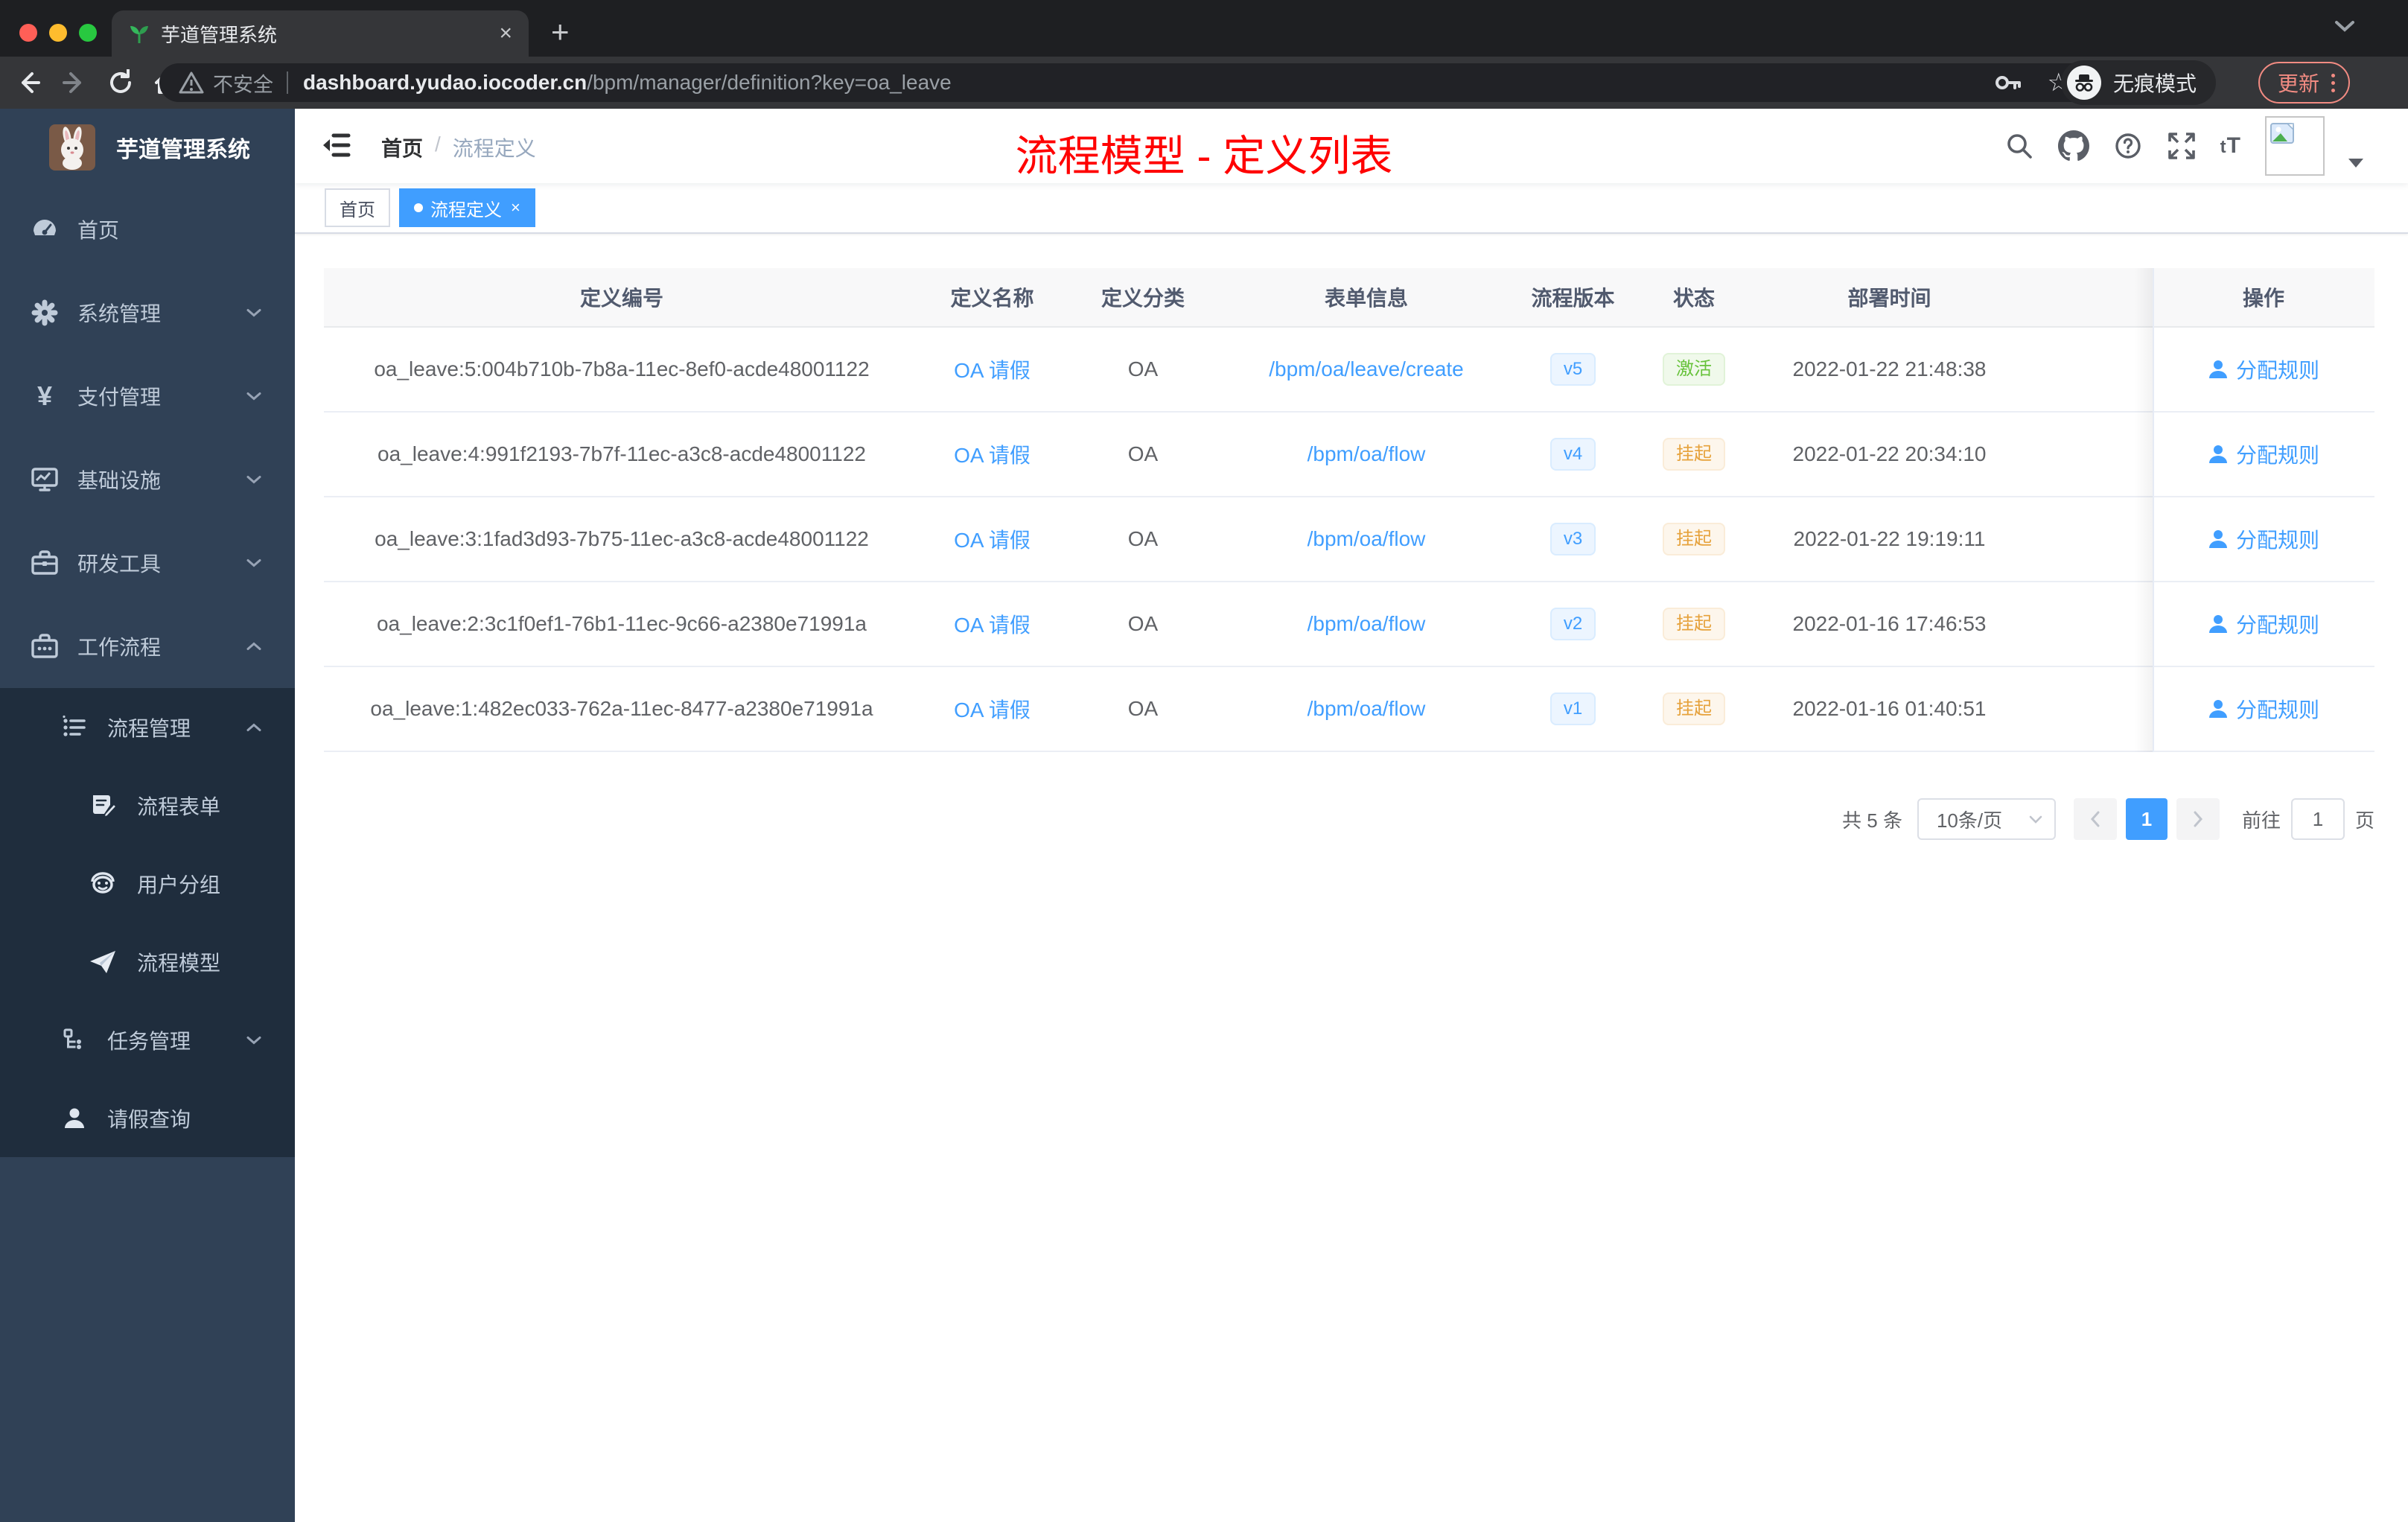 The width and height of the screenshot is (2408, 1522). I want to click on help-icon, so click(2128, 146).